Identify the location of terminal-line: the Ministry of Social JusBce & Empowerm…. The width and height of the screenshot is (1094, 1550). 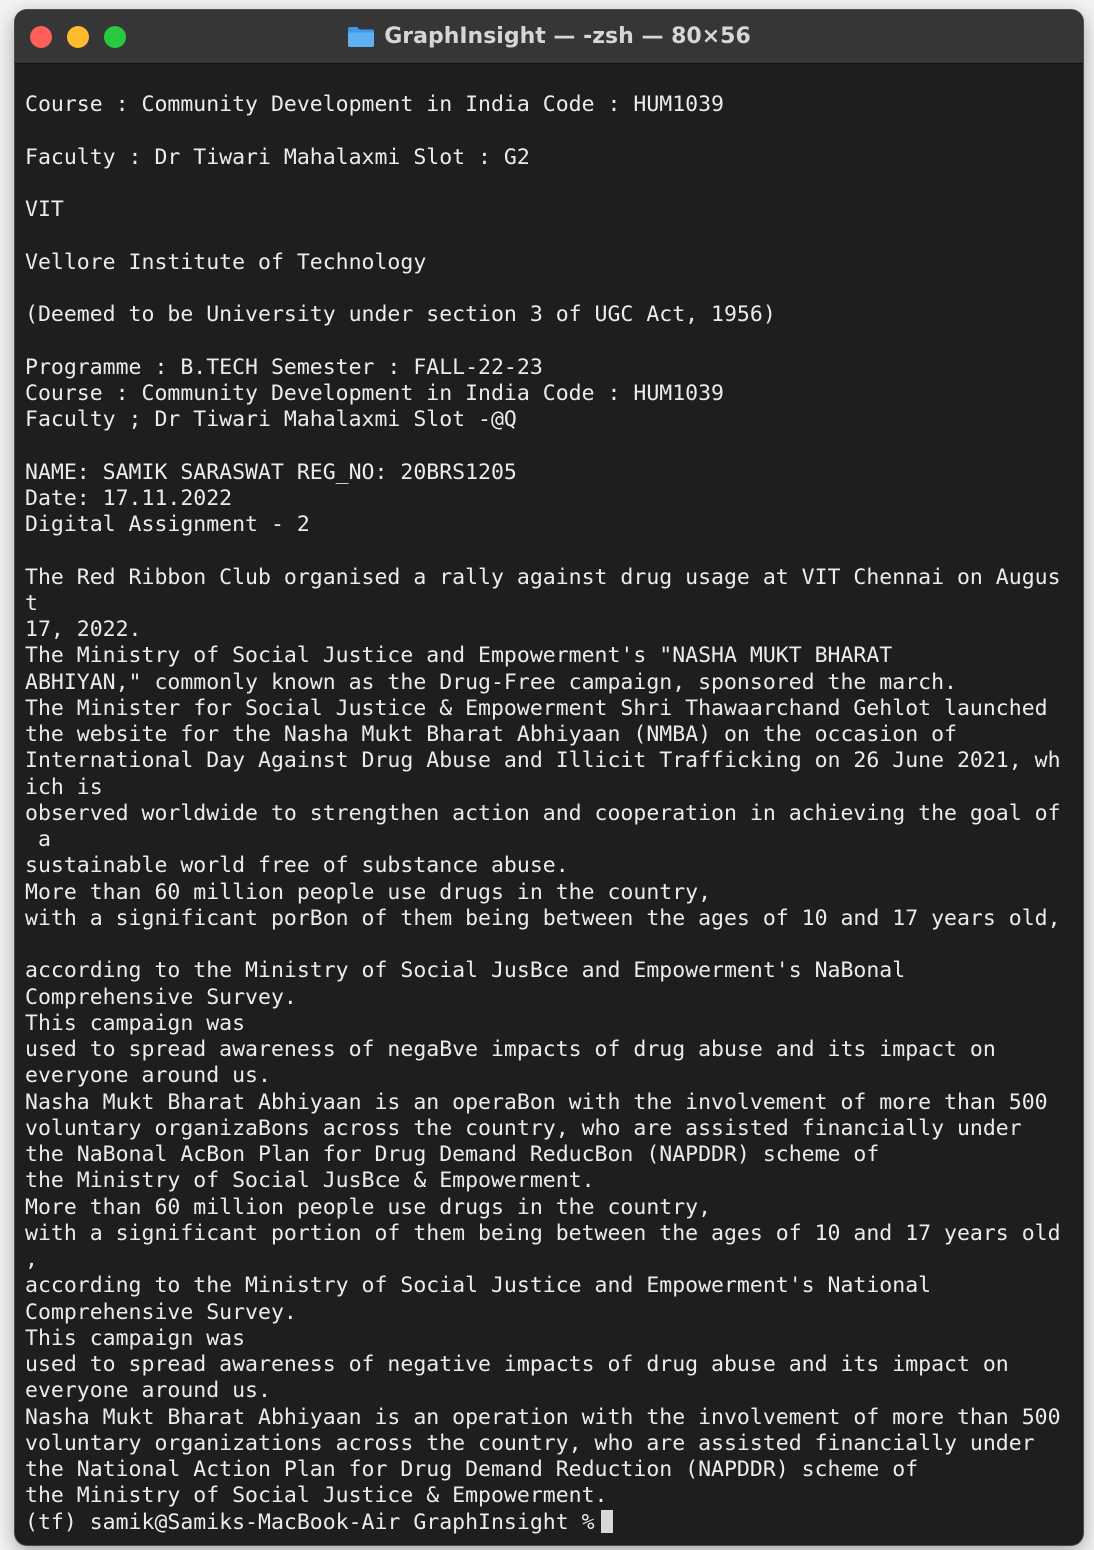
(310, 1181).